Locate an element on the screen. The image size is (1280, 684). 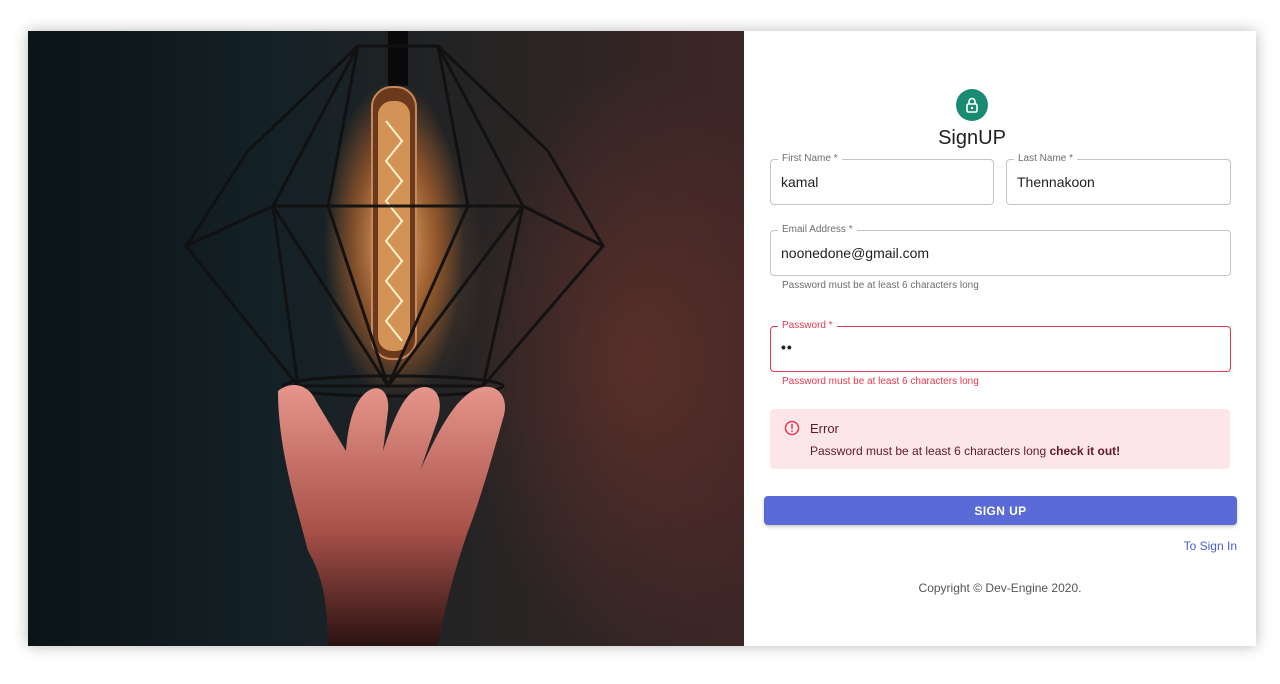
alert-emphasis: check it out! is located at coordinates (1085, 451).